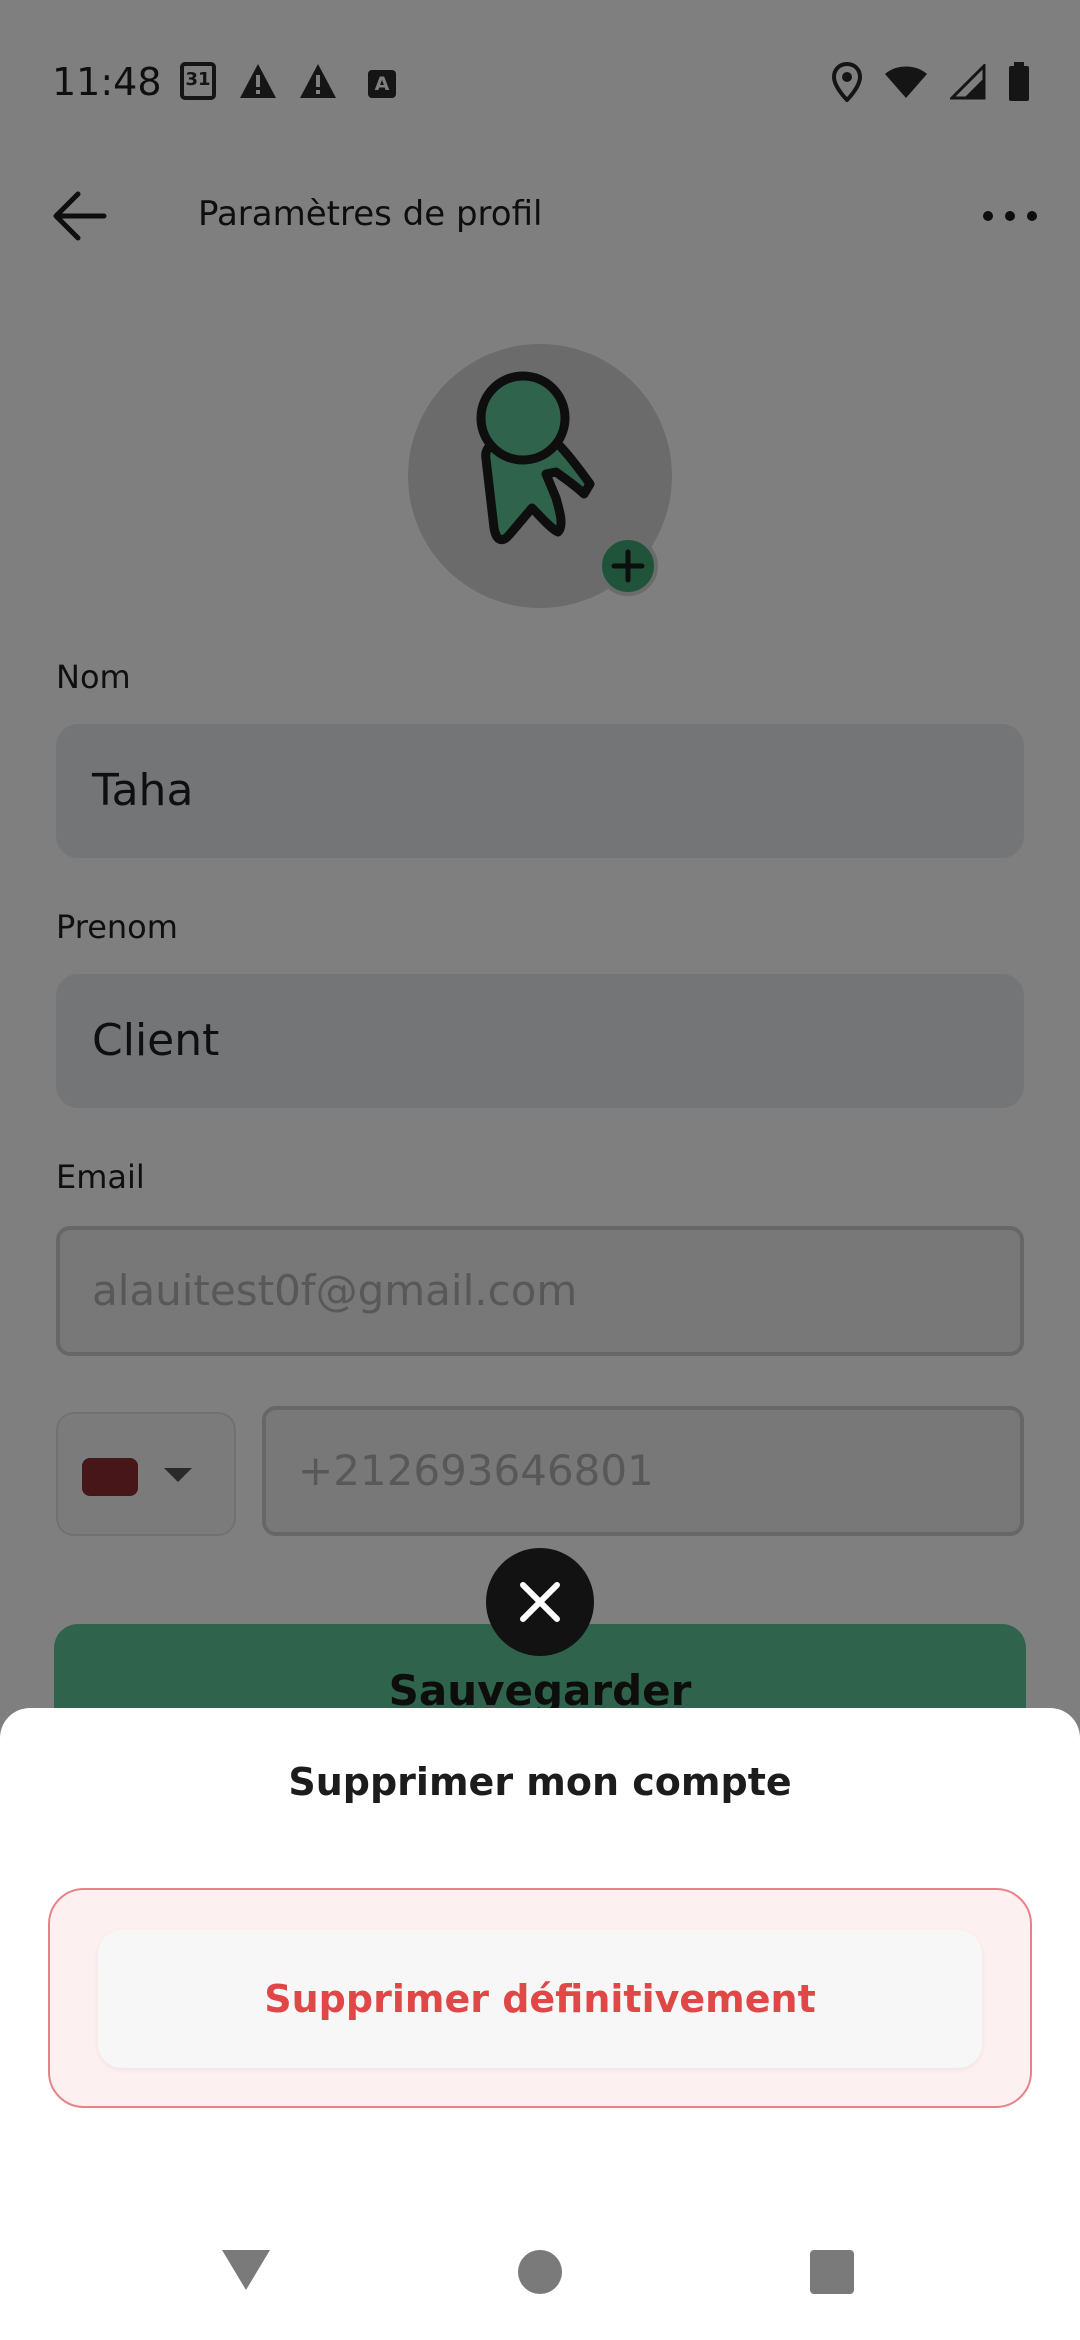 This screenshot has height=2340, width=1080. Describe the element at coordinates (540, 1782) in the screenshot. I see `sheet-title: Supprimer mon compte` at that location.